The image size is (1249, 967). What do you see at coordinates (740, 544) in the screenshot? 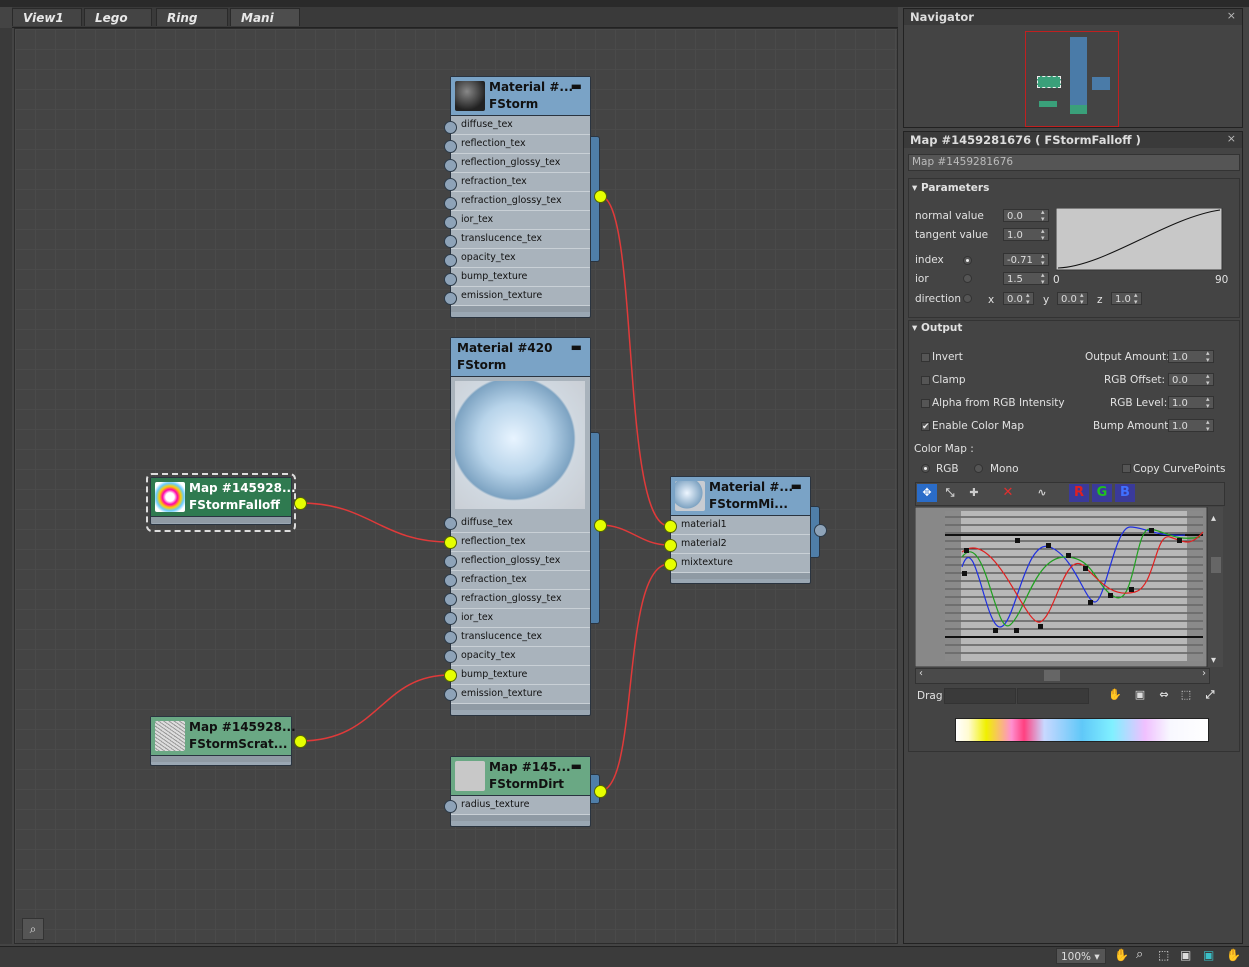
I see `slot-material2: material2` at bounding box center [740, 544].